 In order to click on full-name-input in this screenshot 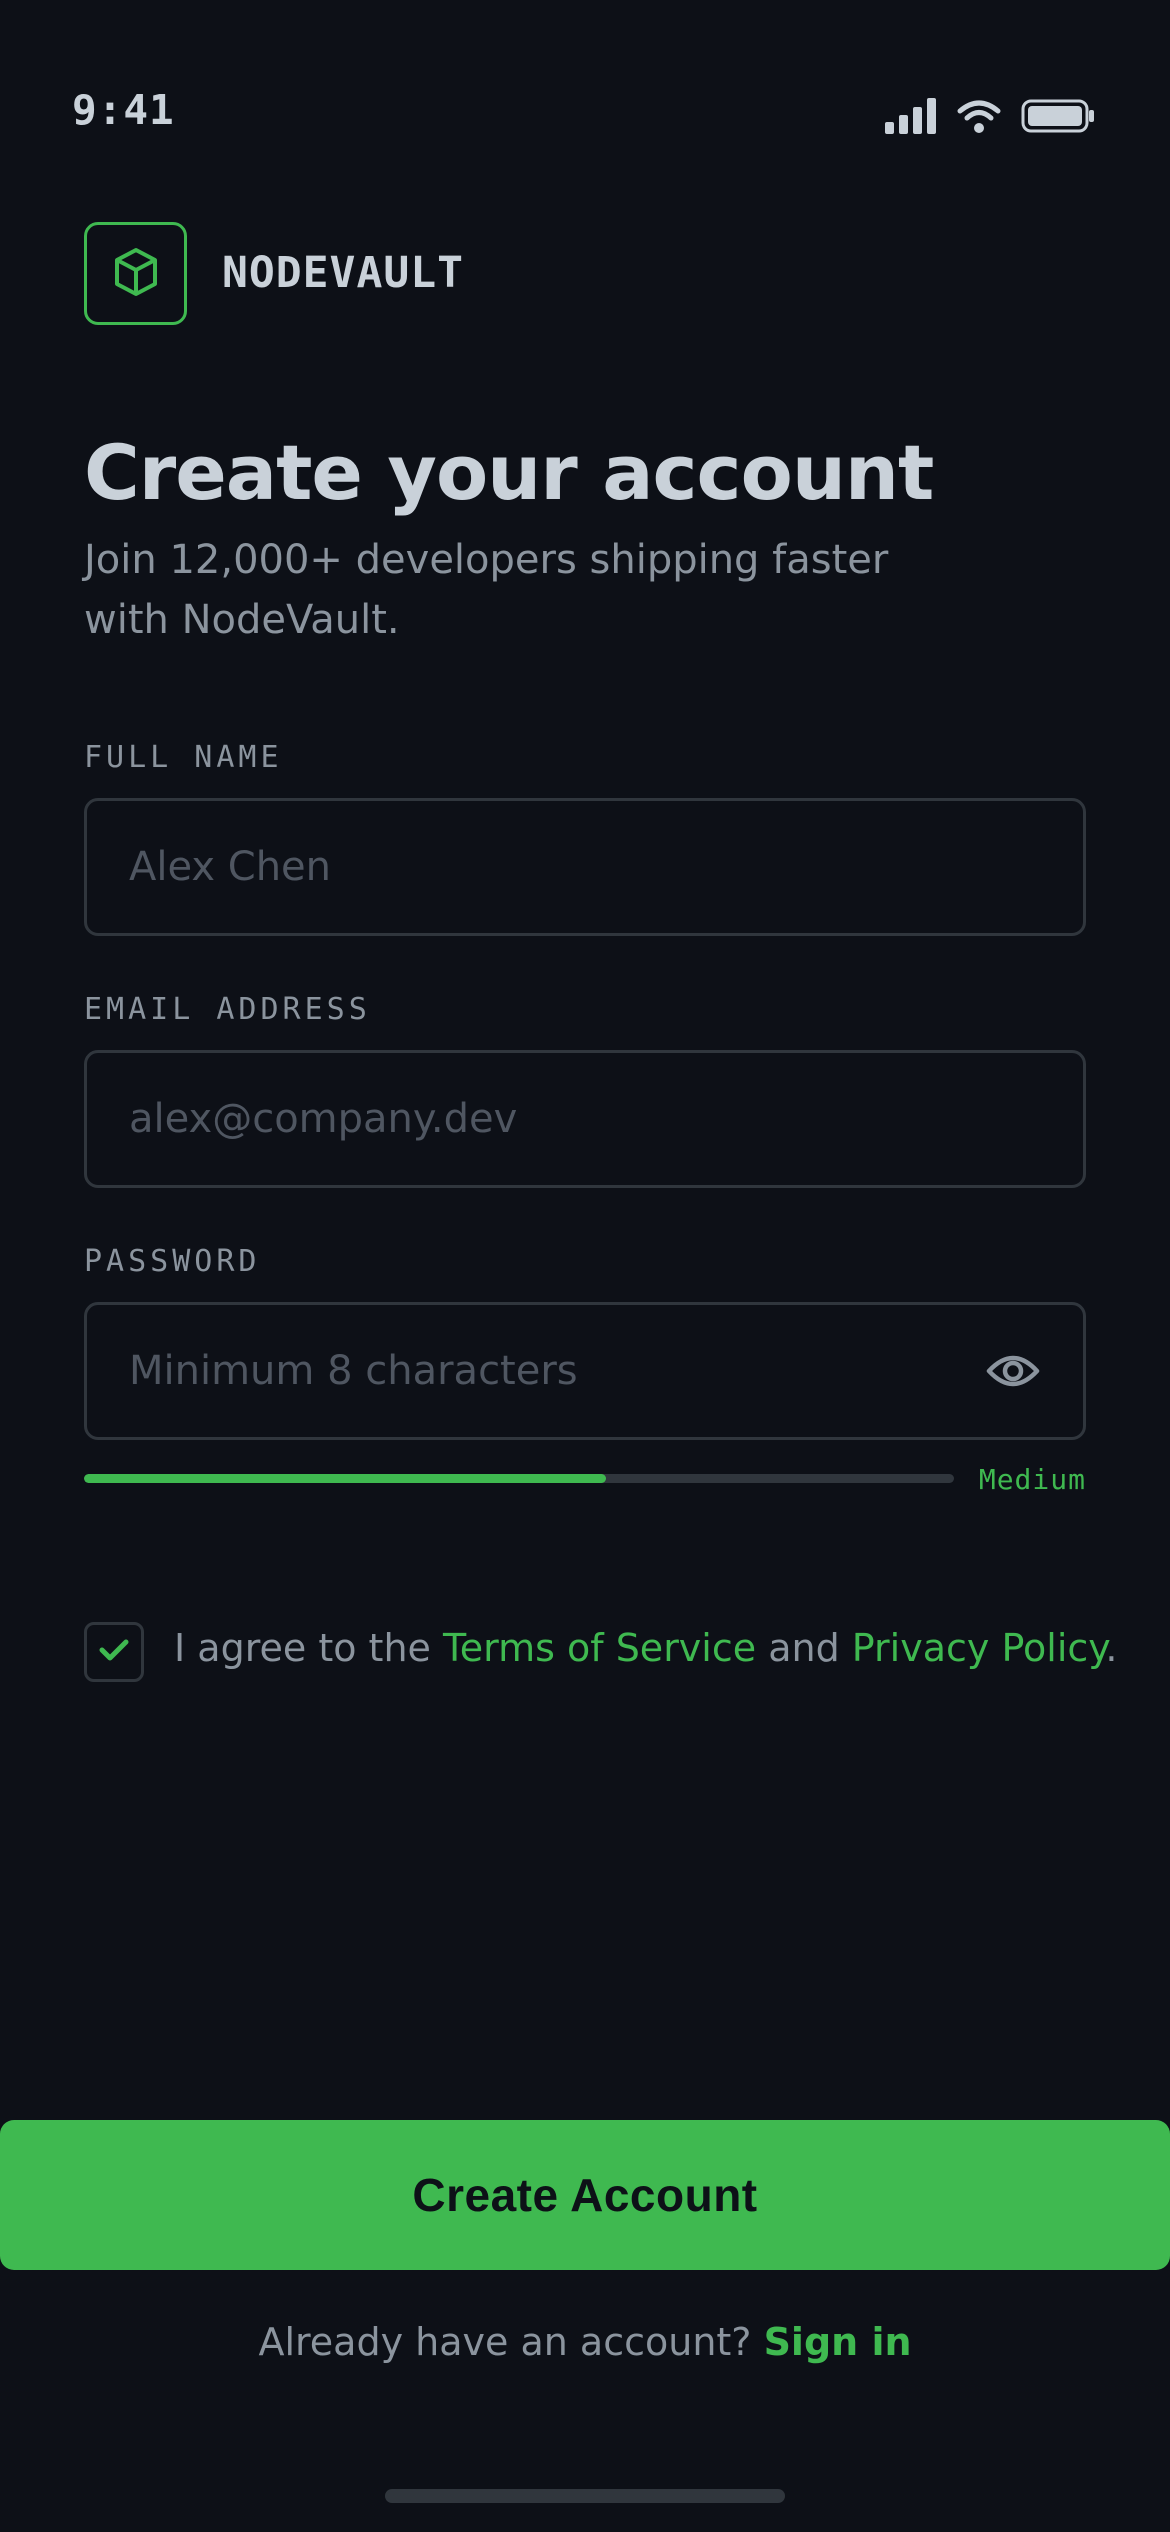, I will do `click(585, 867)`.